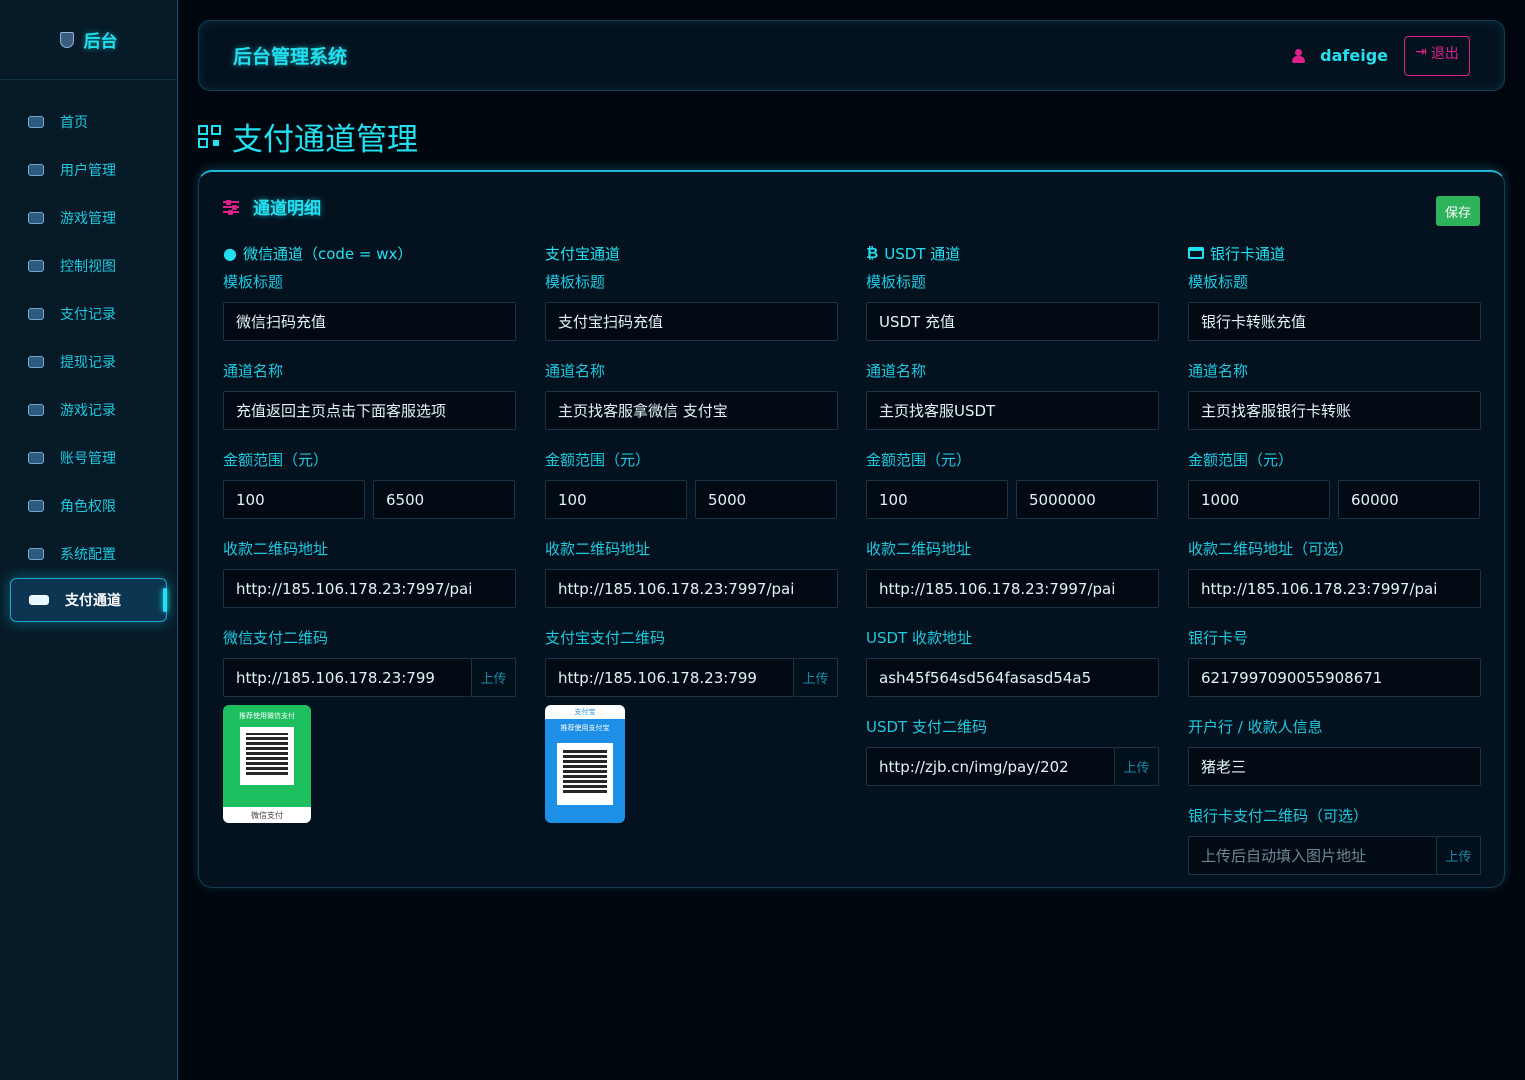  I want to click on active-indicator, so click(165, 600).